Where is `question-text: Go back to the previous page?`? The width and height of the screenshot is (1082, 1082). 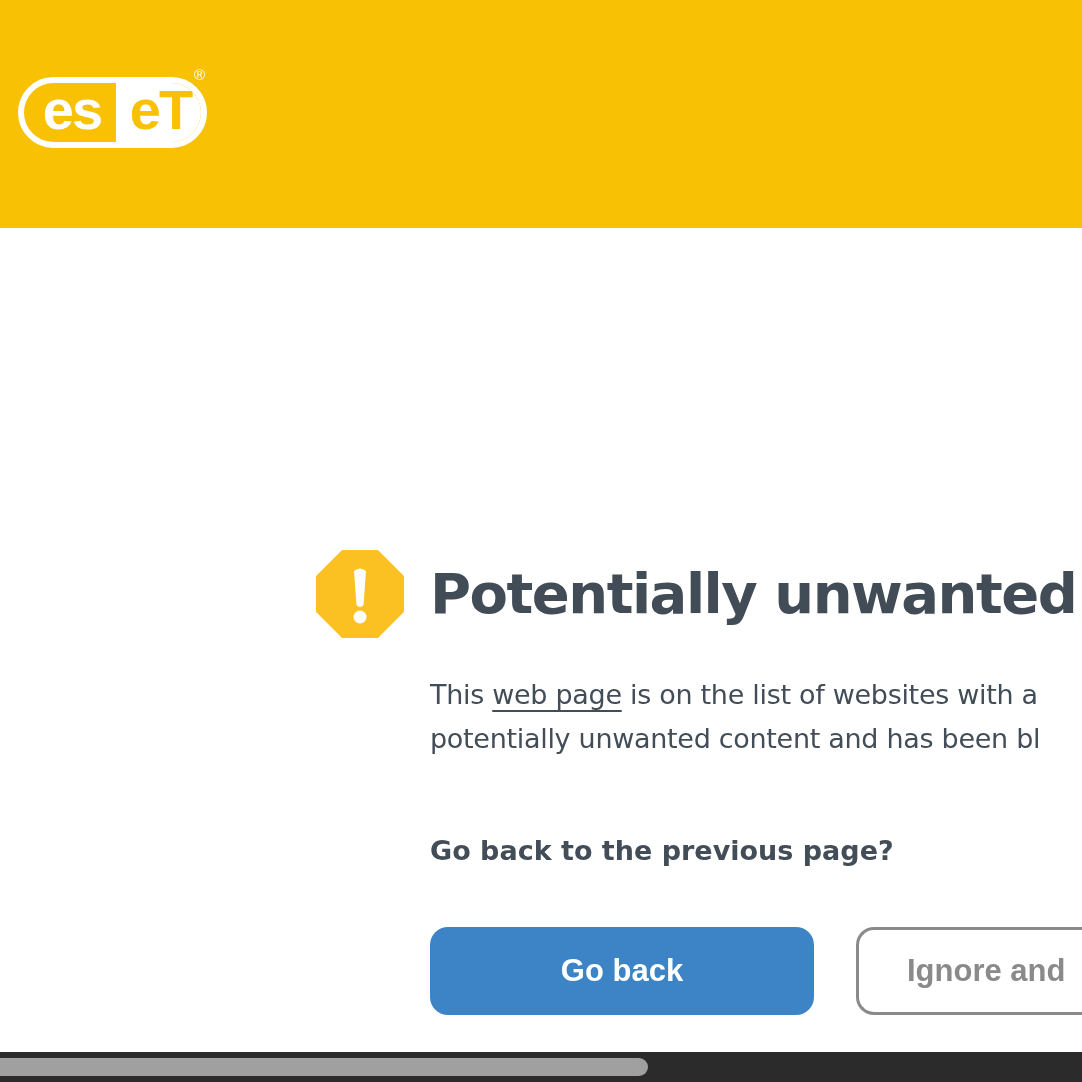 question-text: Go back to the previous page? is located at coordinates (662, 851).